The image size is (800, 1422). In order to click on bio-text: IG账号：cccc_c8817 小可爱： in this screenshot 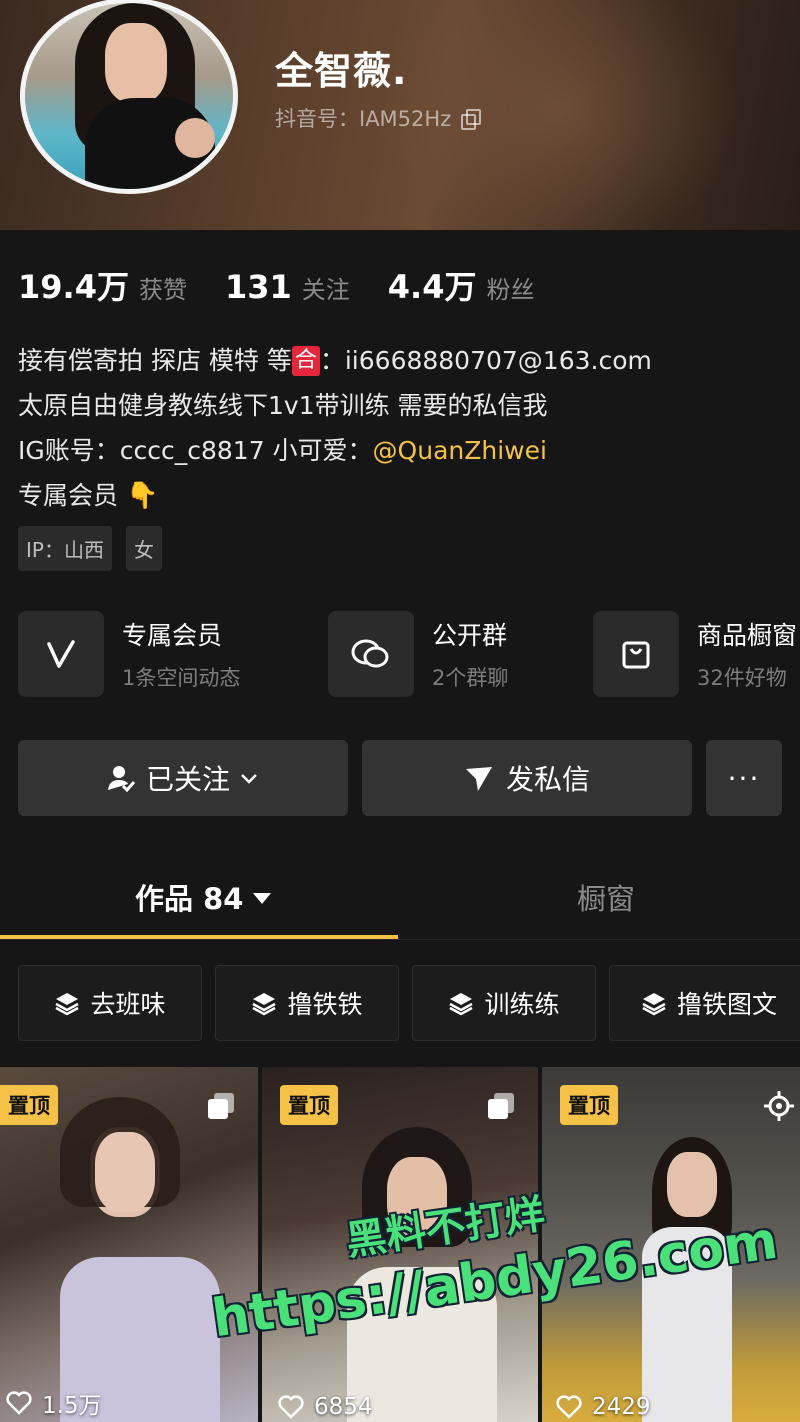, I will do `click(195, 450)`.